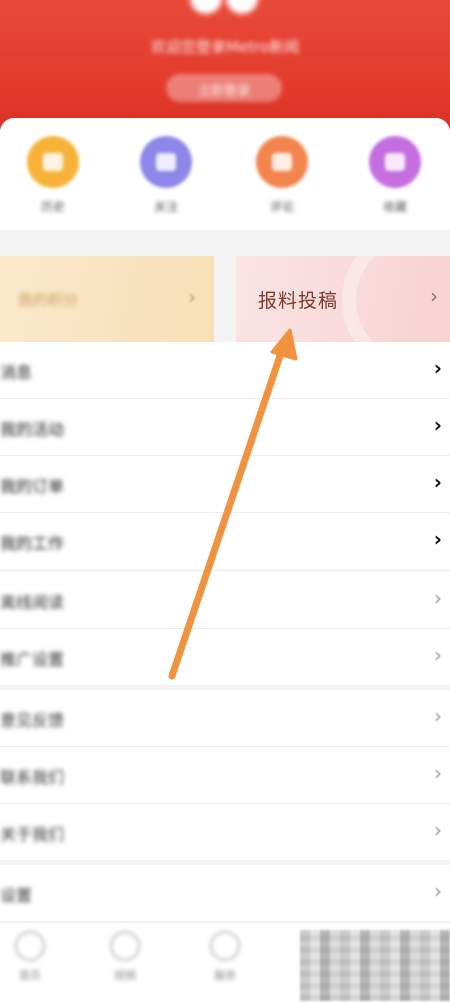  Describe the element at coordinates (225, 600) in the screenshot. I see `menu-item-offline-reading: 离线阅读 ›` at that location.